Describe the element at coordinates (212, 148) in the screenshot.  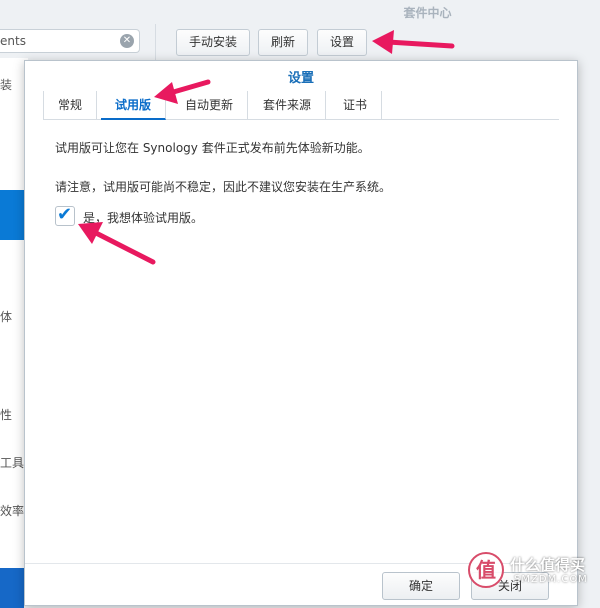
I see `beta-description: 试用版可让您在 Synology 套件正式发布前先体验新功能。` at that location.